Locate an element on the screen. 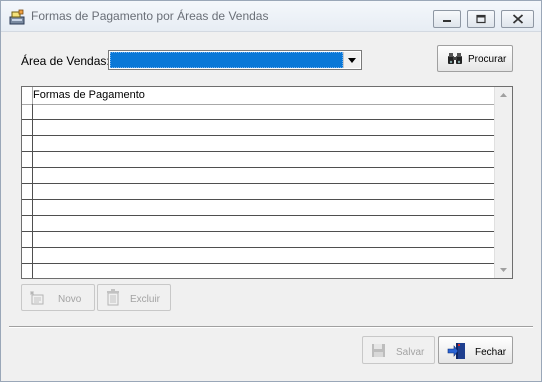 This screenshot has height=382, width=542. close-icon is located at coordinates (517, 19).